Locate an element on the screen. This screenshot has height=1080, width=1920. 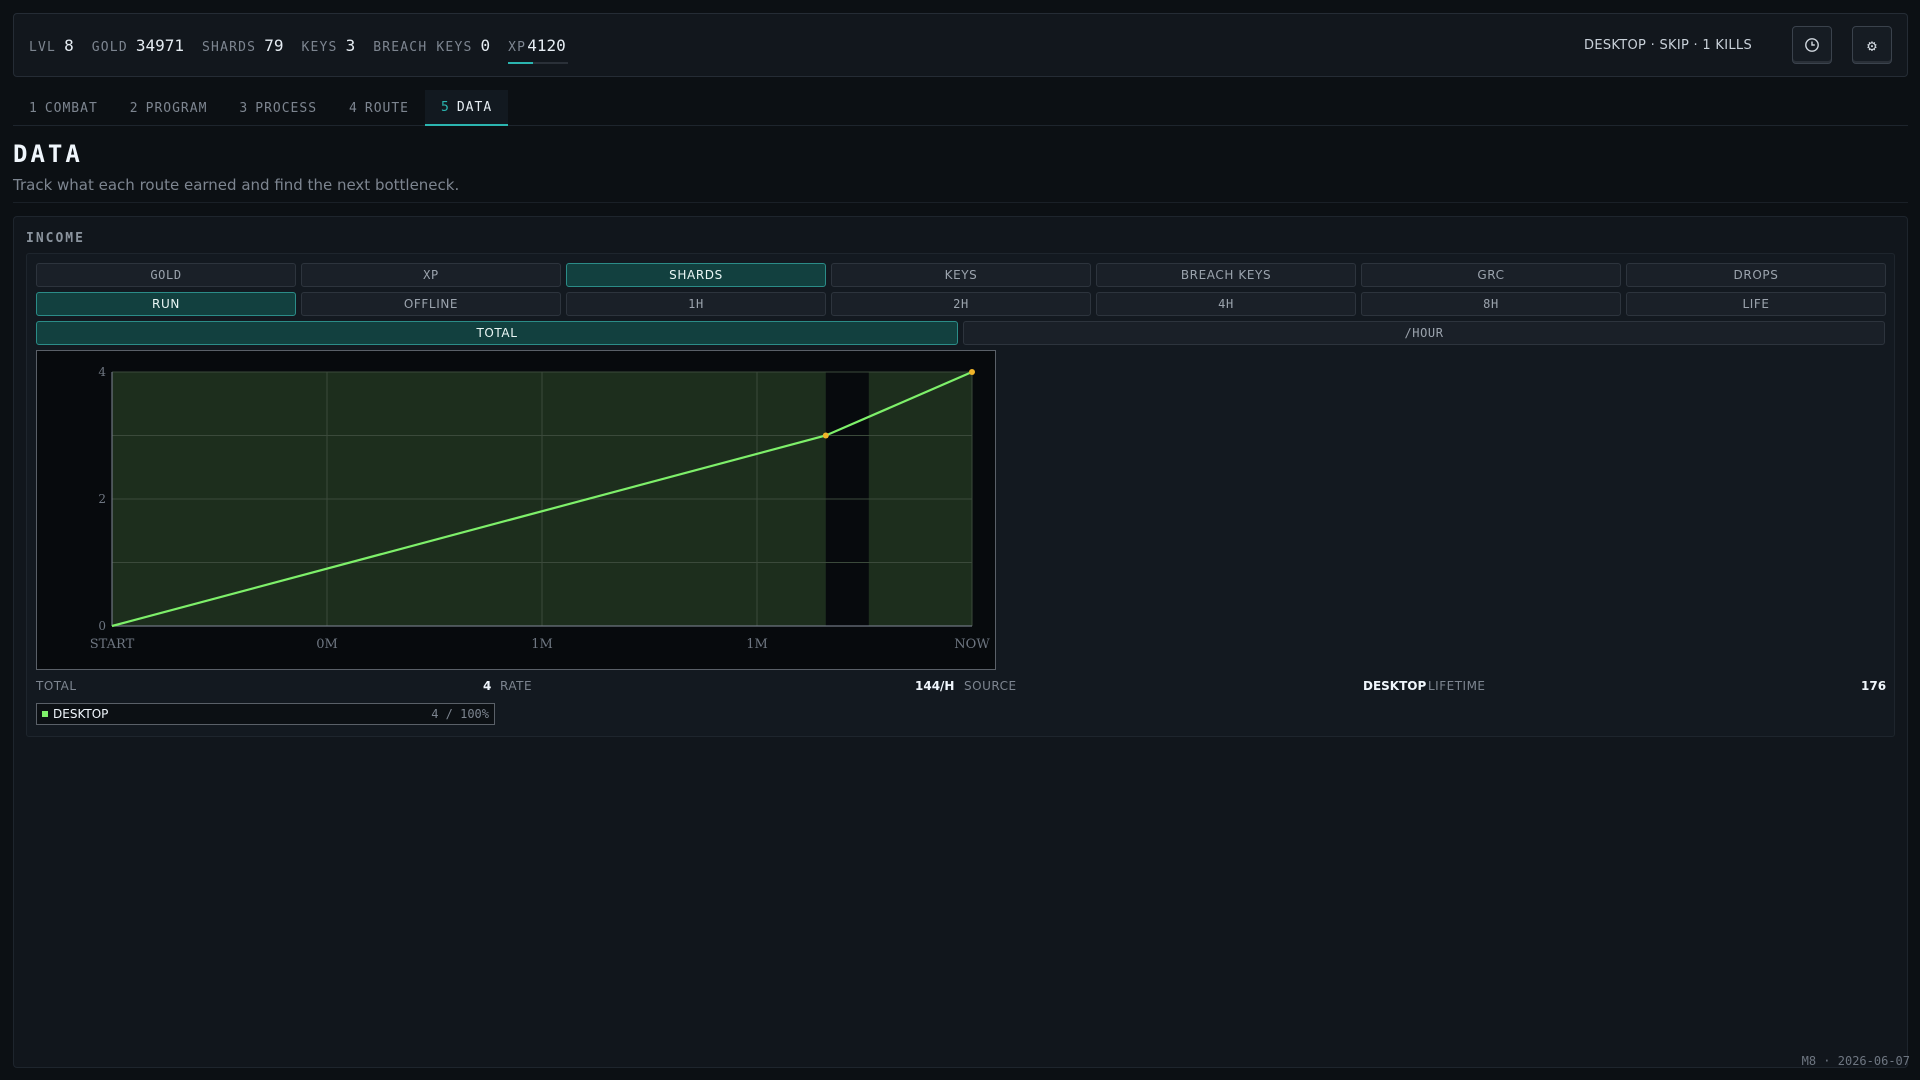
tab-number: 4 is located at coordinates (353, 108).